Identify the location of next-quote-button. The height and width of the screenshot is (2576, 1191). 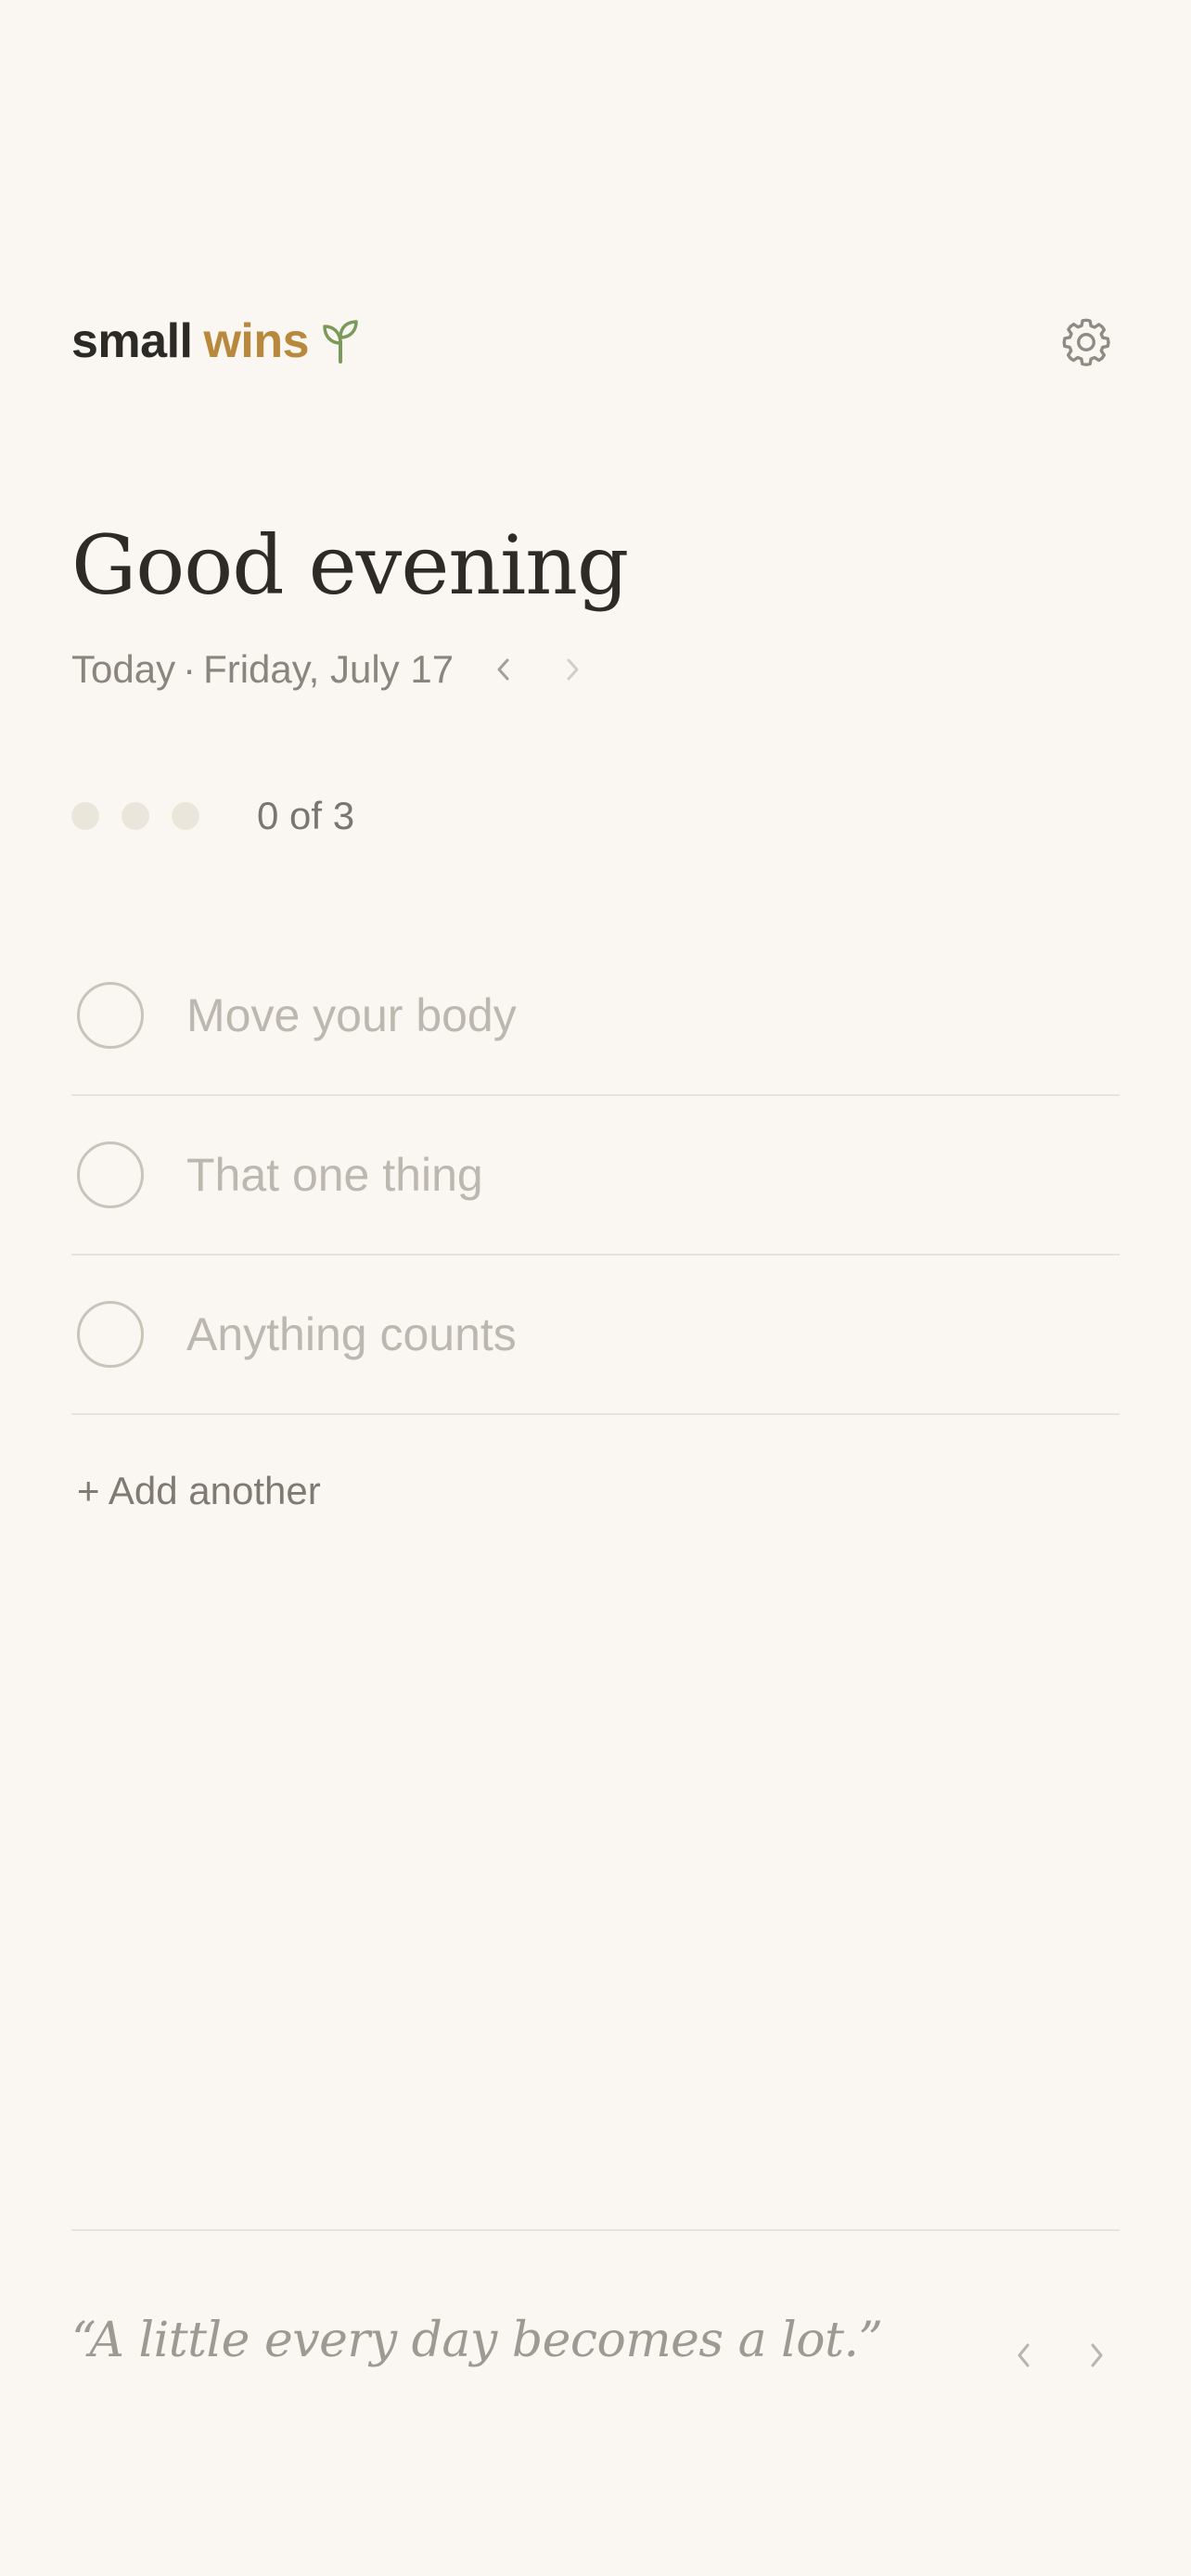
(1096, 2355).